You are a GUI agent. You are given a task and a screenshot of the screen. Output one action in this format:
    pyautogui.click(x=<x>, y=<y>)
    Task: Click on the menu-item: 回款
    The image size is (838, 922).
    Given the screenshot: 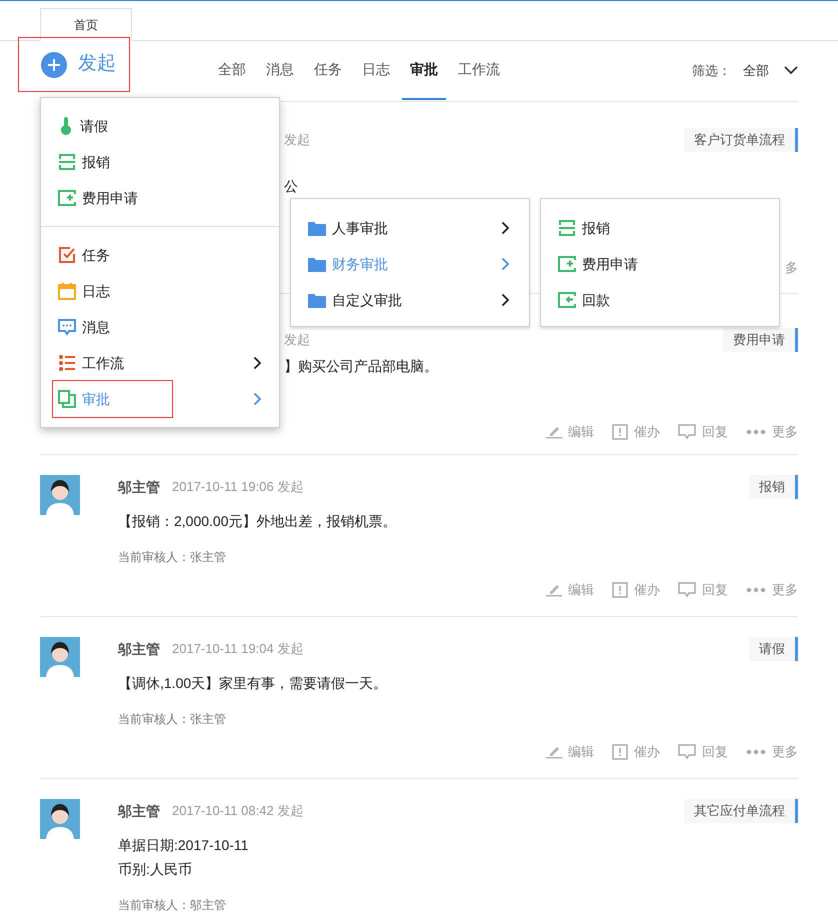 What is the action you would take?
    pyautogui.click(x=660, y=300)
    